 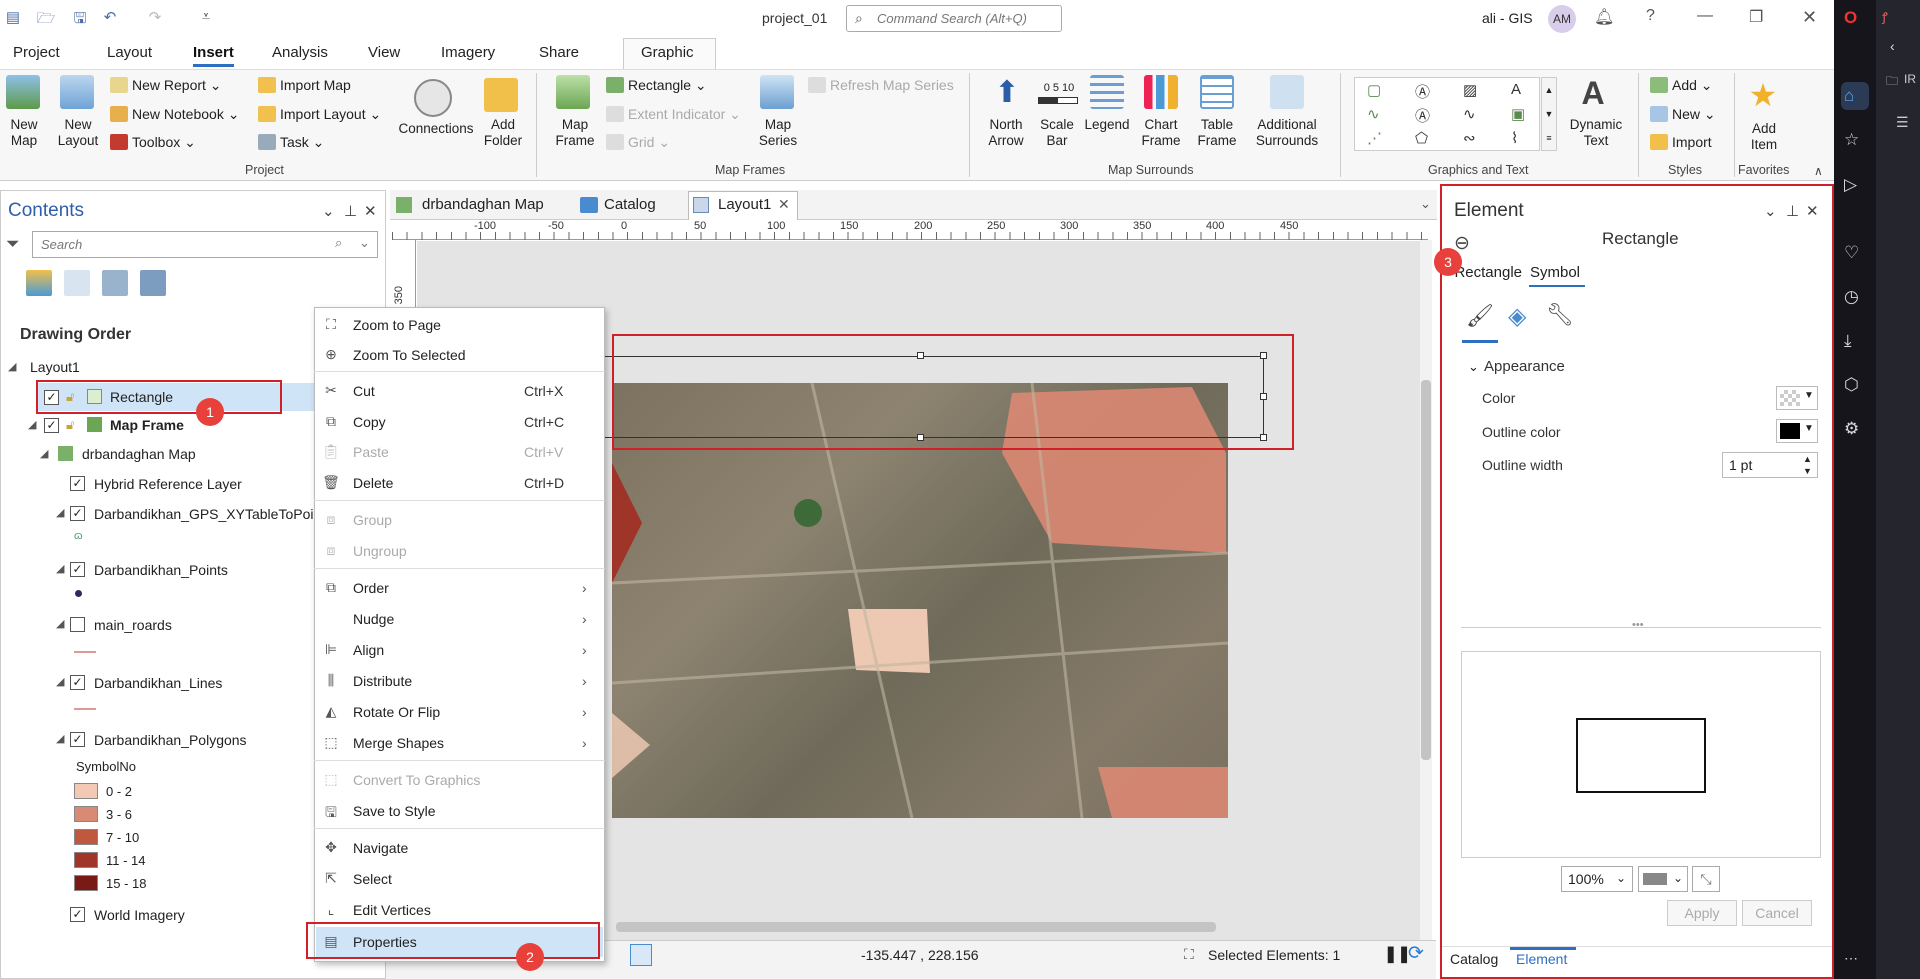 What do you see at coordinates (380, 848) in the screenshot?
I see `menu-navigate: Navigate` at bounding box center [380, 848].